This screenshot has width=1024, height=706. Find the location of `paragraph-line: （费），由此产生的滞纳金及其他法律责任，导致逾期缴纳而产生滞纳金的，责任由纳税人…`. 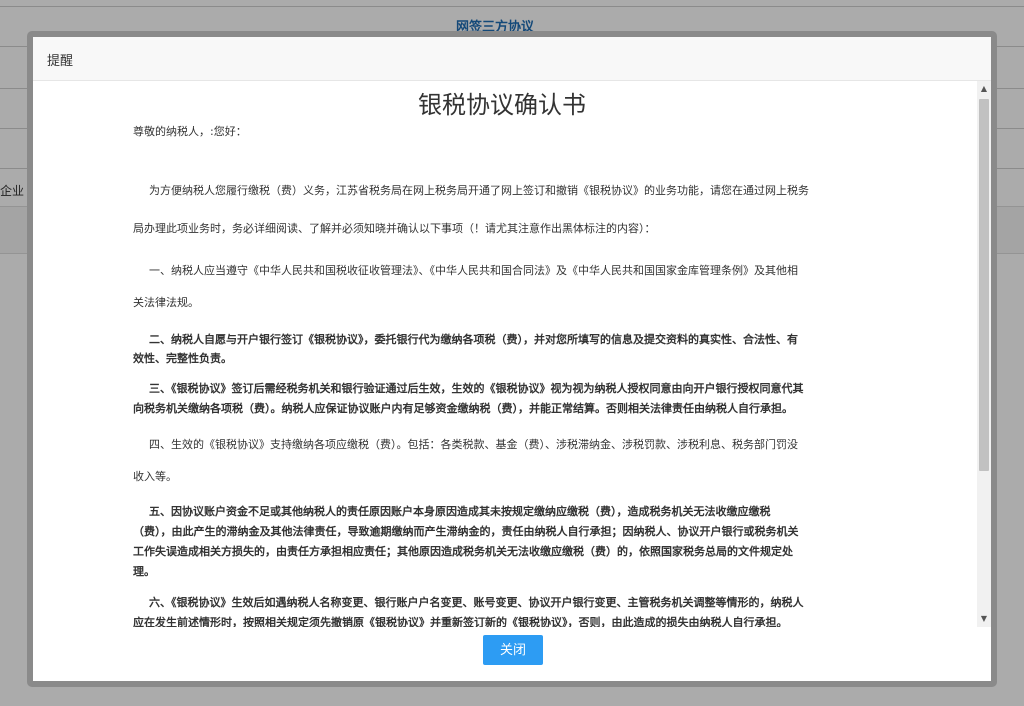

paragraph-line: （费），由此产生的滞纳金及其他法律责任，导致逾期缴纳而产生滞纳金的，责任由纳税人… is located at coordinates (466, 531).